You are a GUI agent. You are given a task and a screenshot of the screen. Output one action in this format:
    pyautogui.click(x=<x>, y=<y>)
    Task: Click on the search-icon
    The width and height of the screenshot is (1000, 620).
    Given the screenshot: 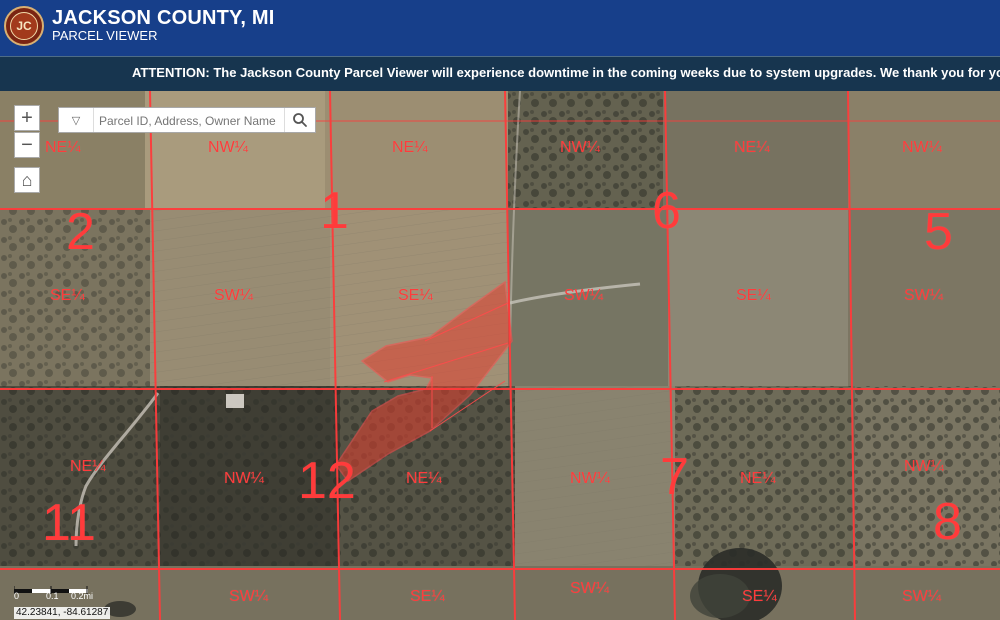 What is the action you would take?
    pyautogui.click(x=300, y=120)
    